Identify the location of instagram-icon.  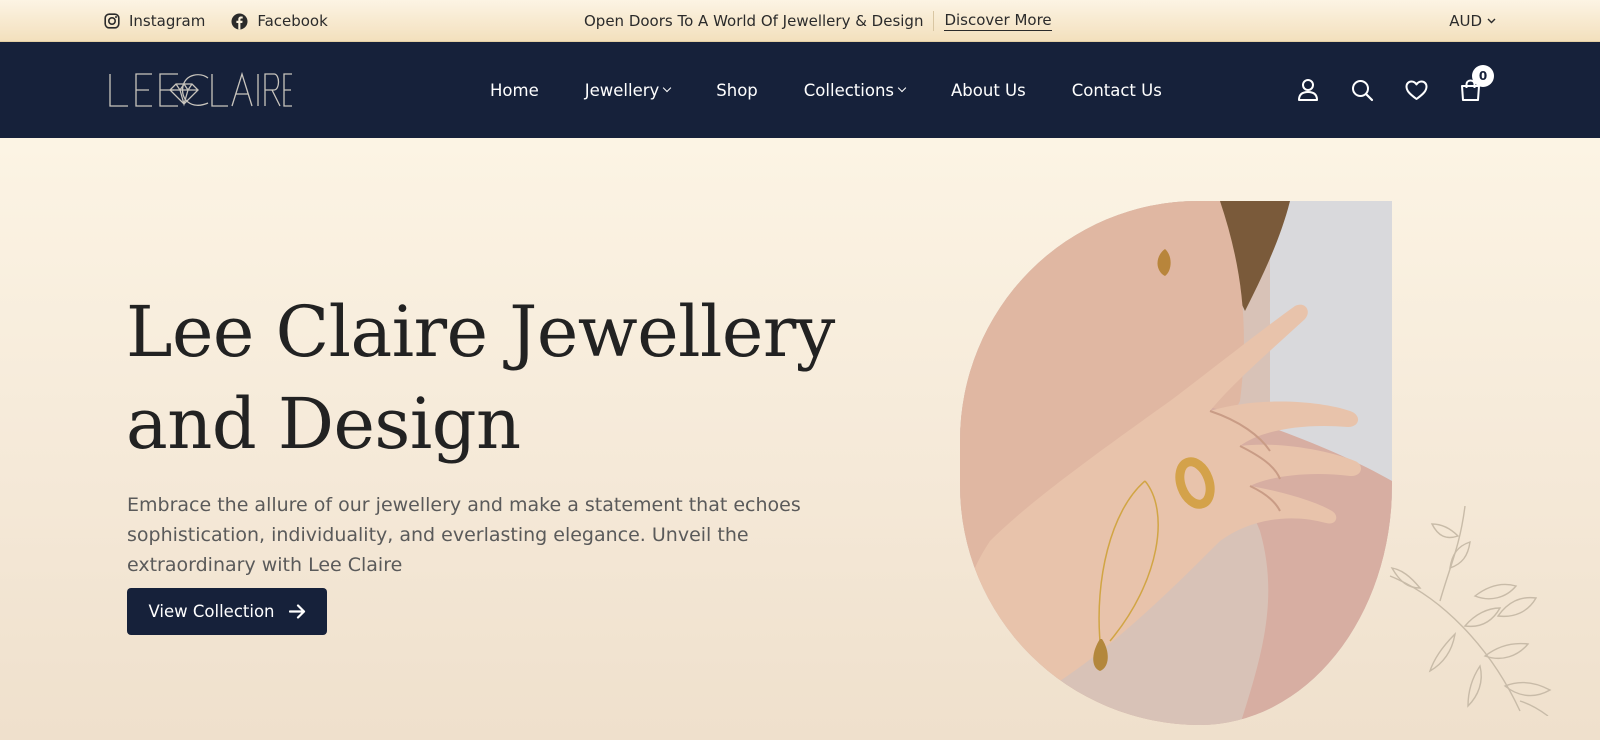
(112, 21).